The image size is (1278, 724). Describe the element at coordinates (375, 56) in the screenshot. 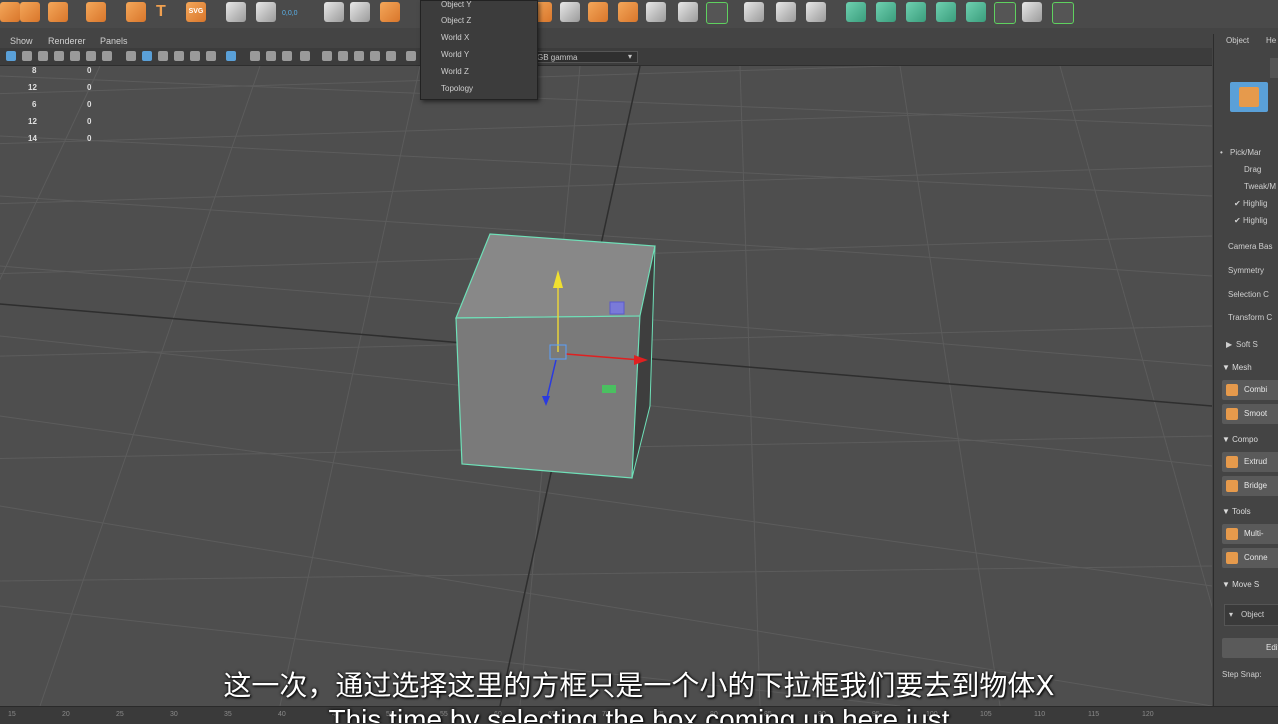

I see `color-management-icon` at that location.